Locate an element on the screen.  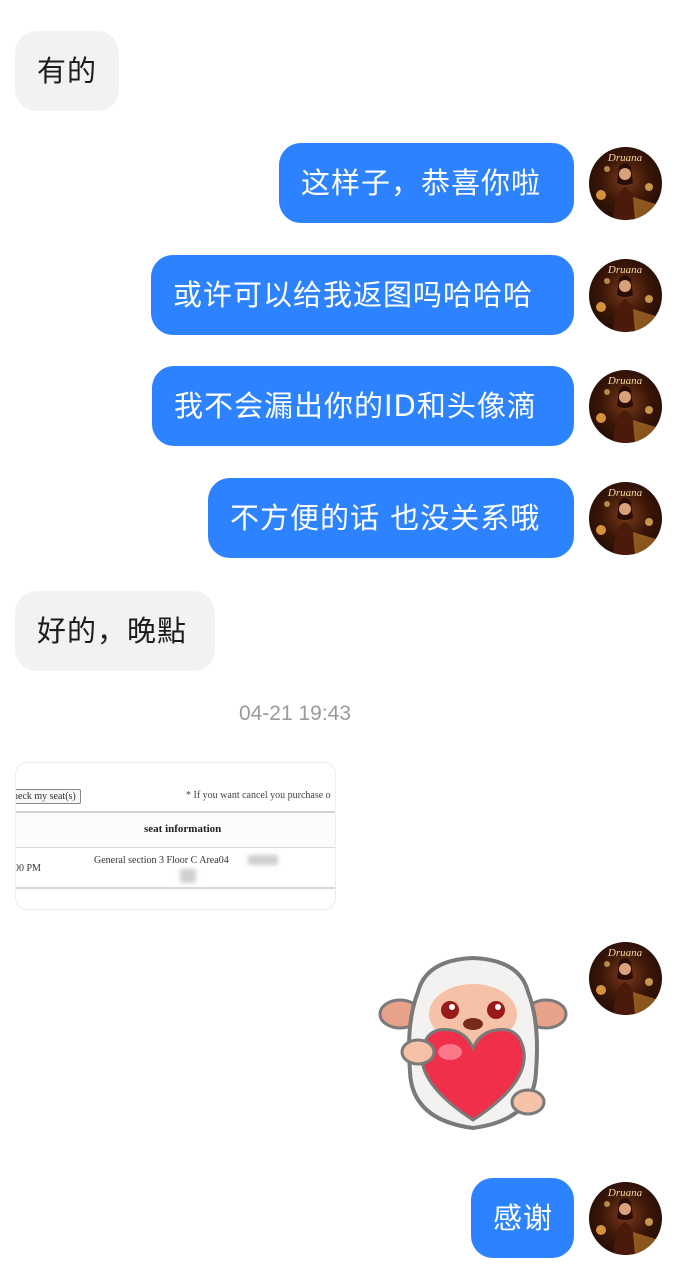
sheep-heart-sticker-icon is located at coordinates (473, 1043).